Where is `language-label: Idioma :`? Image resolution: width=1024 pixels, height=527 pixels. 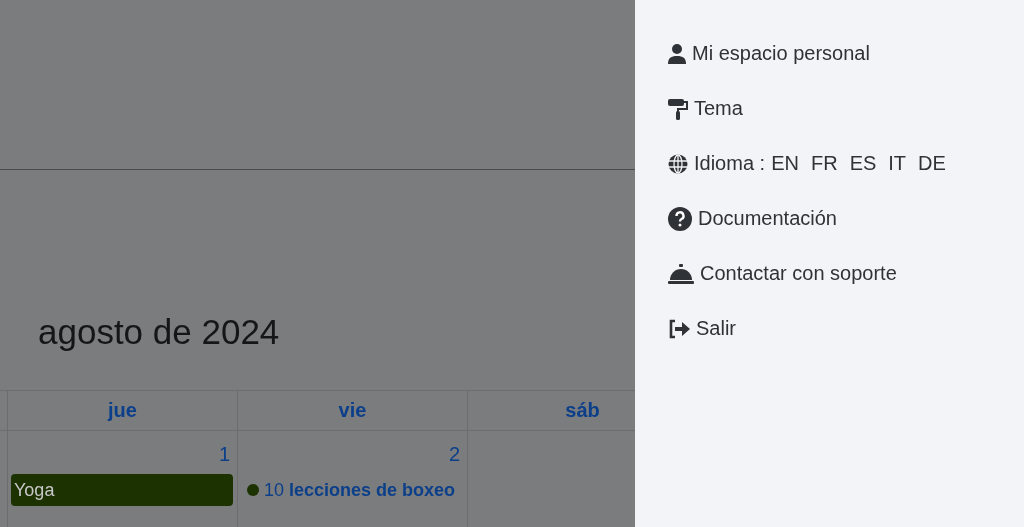 language-label: Idioma : is located at coordinates (730, 163).